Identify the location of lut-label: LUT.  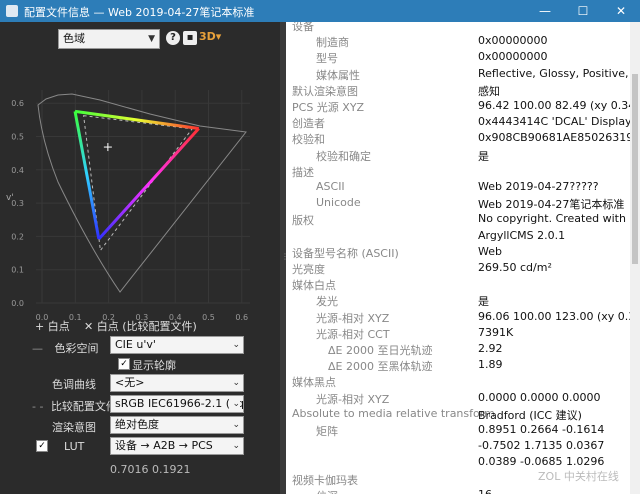
(74, 446).